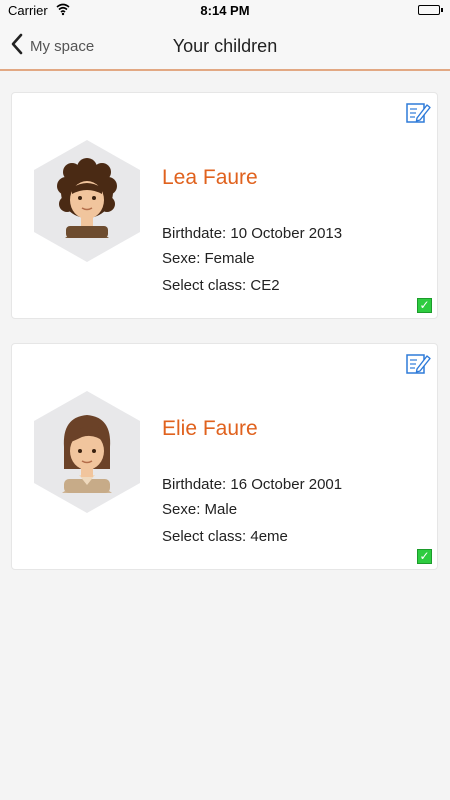  I want to click on child-class: Select class: CE2, so click(221, 285).